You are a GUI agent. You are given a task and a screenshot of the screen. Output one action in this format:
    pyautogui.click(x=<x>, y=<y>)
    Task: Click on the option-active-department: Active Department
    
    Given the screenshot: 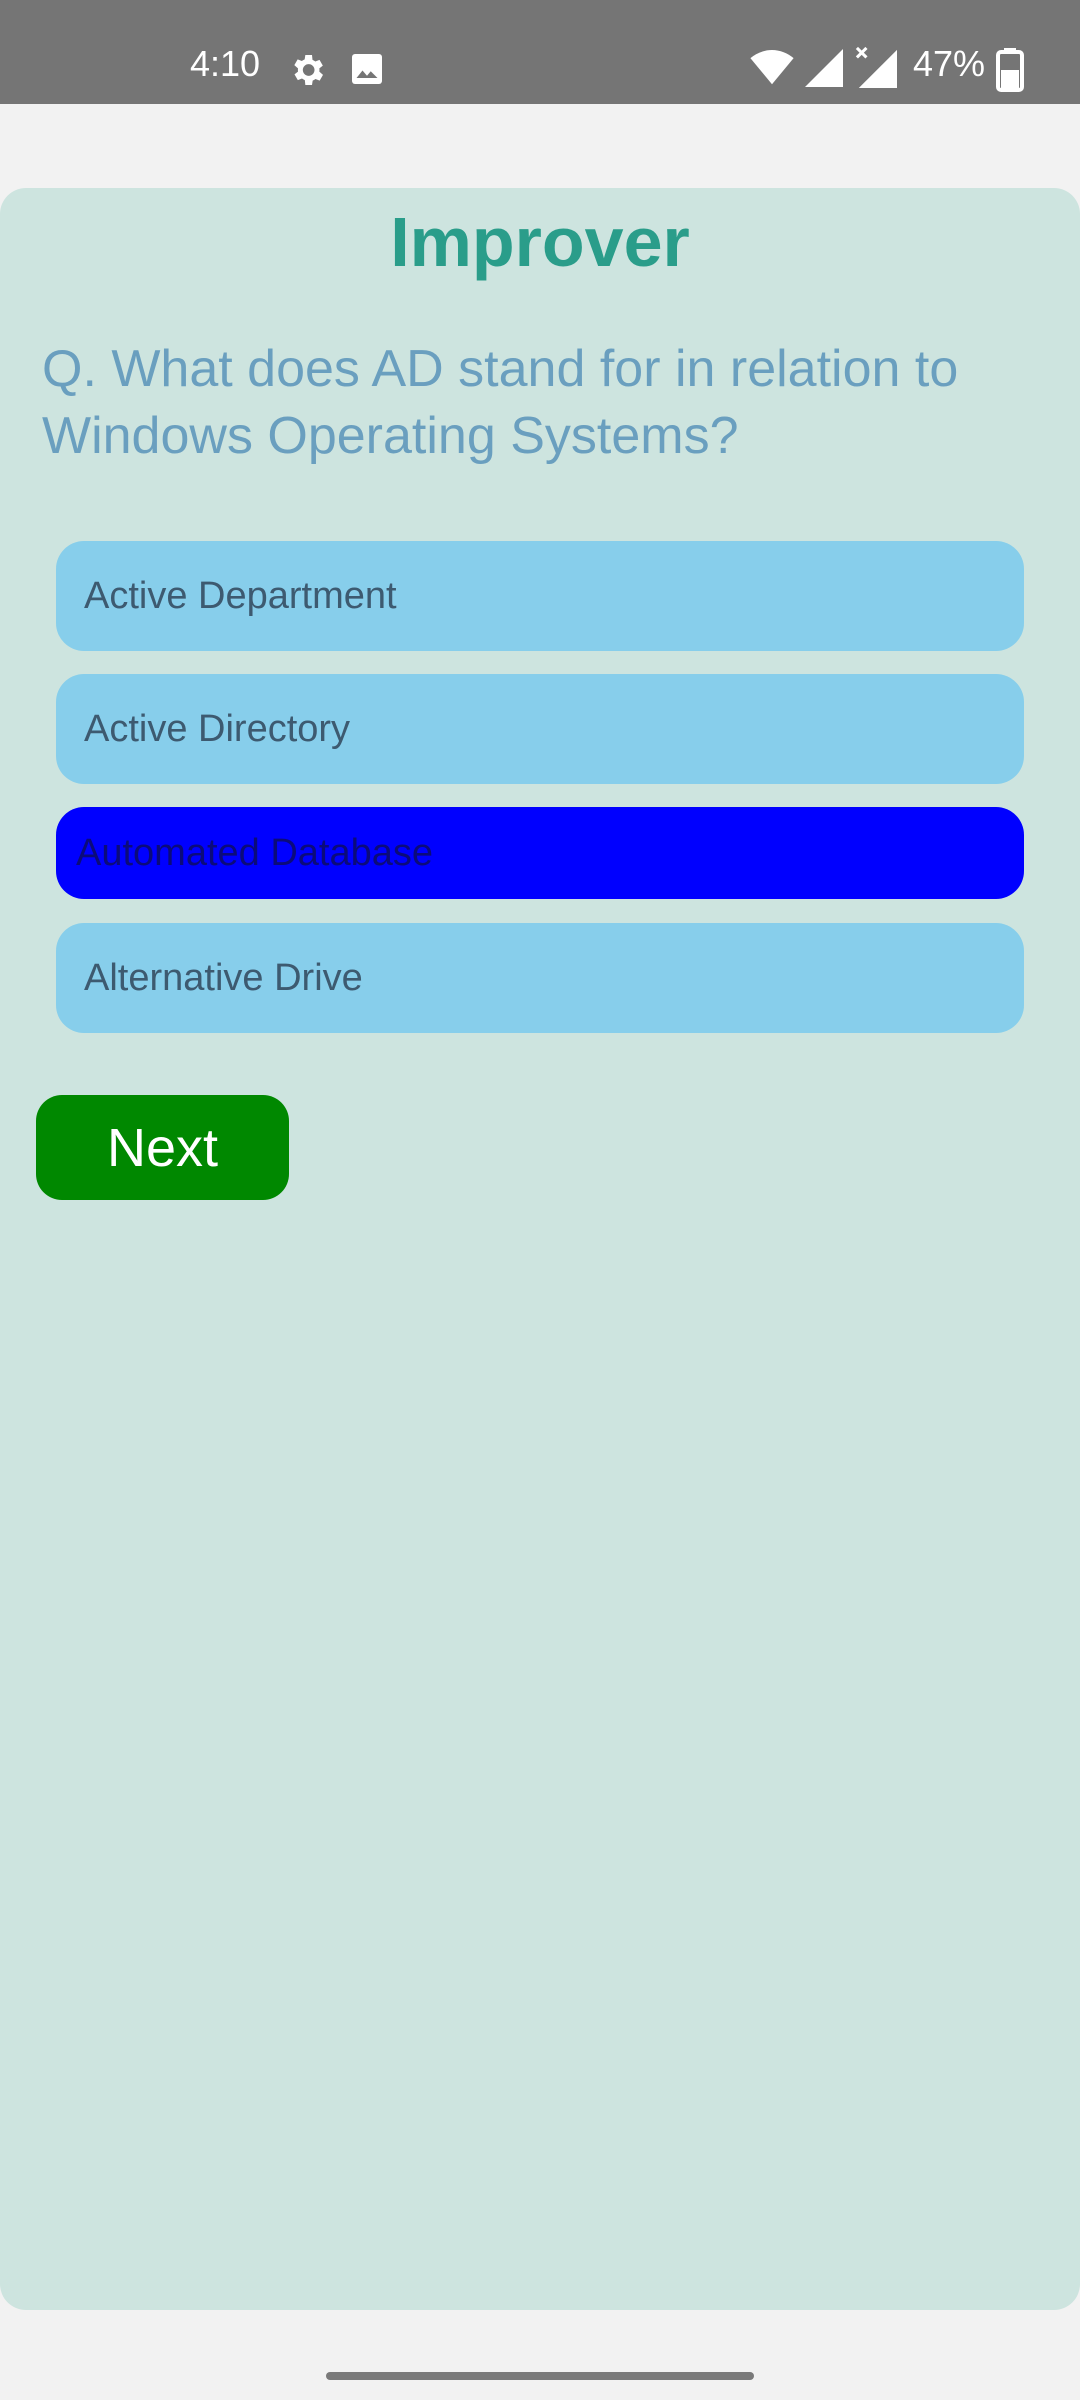 What is the action you would take?
    pyautogui.click(x=540, y=596)
    